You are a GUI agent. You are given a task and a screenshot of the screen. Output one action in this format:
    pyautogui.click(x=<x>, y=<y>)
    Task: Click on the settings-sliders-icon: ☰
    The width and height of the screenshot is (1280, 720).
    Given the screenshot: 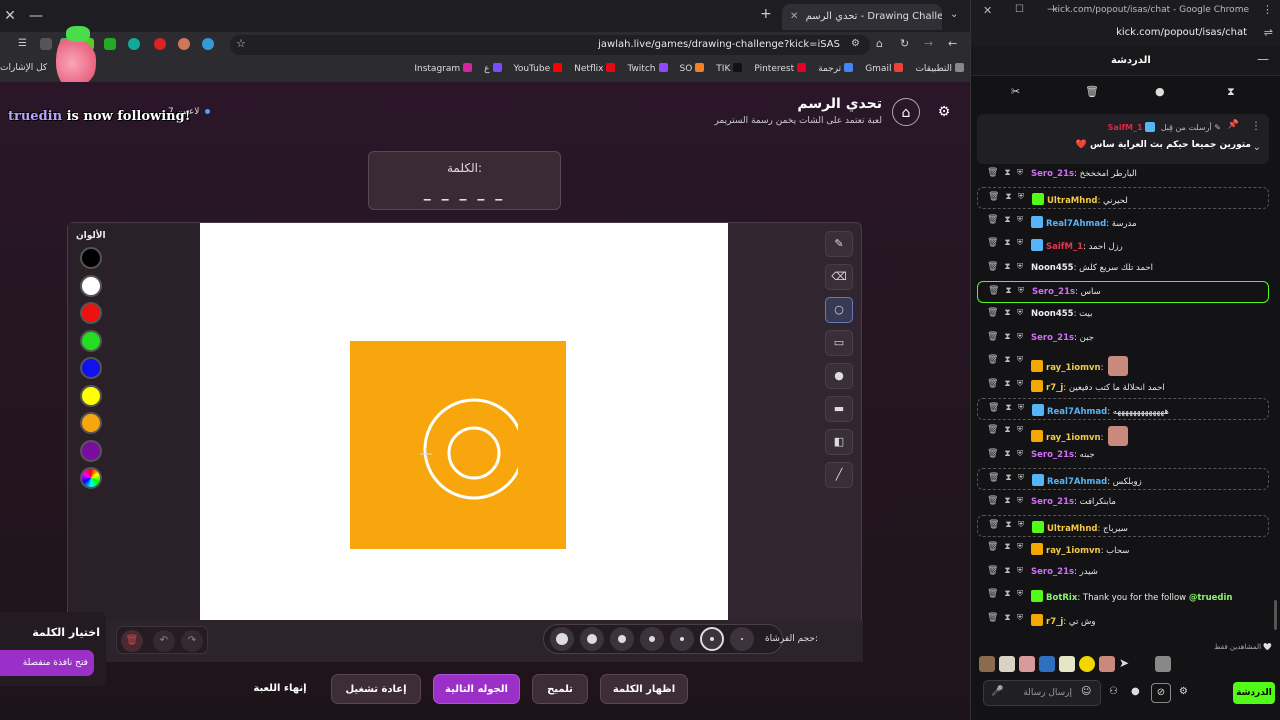 What is the action you would take?
    pyautogui.click(x=22, y=43)
    